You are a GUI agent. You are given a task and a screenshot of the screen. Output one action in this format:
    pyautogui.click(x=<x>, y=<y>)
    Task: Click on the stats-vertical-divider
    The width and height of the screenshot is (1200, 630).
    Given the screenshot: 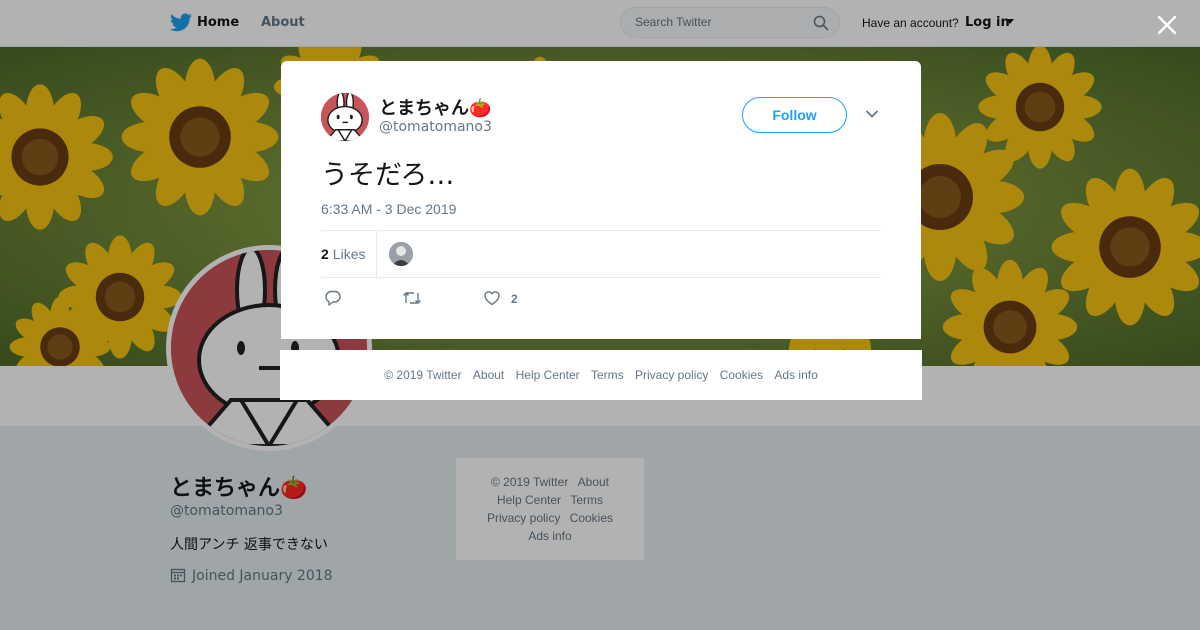 What is the action you would take?
    pyautogui.click(x=376, y=254)
    